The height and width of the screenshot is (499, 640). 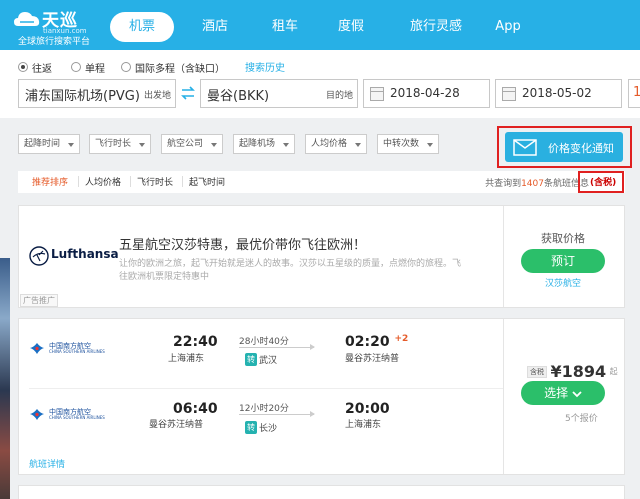 What do you see at coordinates (563, 282) in the screenshot?
I see `ad-brand-link: 汉莎航空` at bounding box center [563, 282].